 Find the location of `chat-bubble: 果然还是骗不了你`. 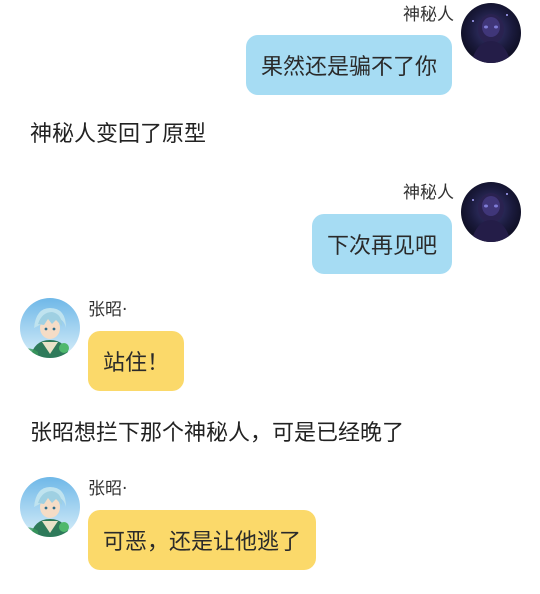

chat-bubble: 果然还是骗不了你 is located at coordinates (348, 65).